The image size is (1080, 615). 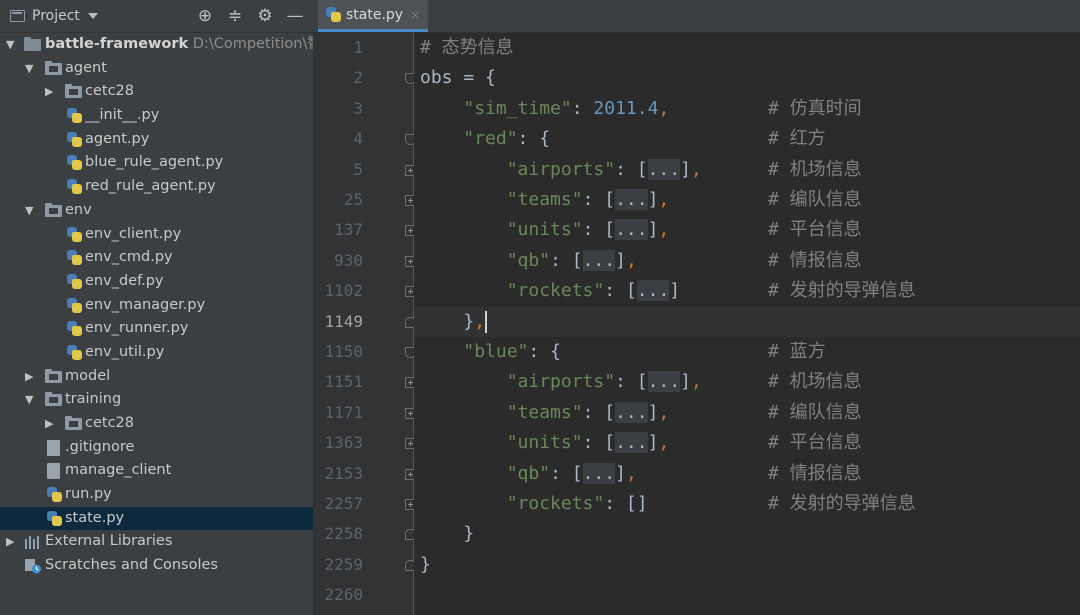 I want to click on tree-item-label: battle-framework, so click(x=117, y=44).